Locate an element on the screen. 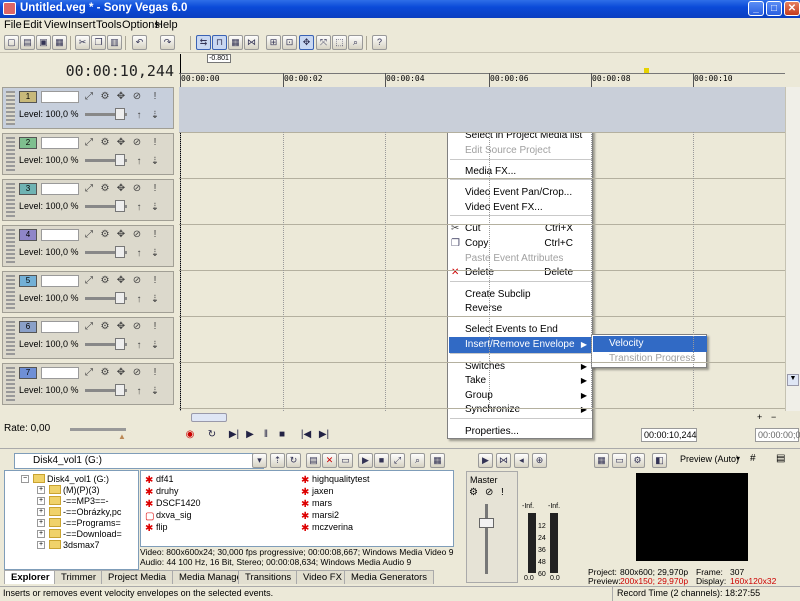  selection-edit-tool-icon: ⬚ is located at coordinates (339, 42).